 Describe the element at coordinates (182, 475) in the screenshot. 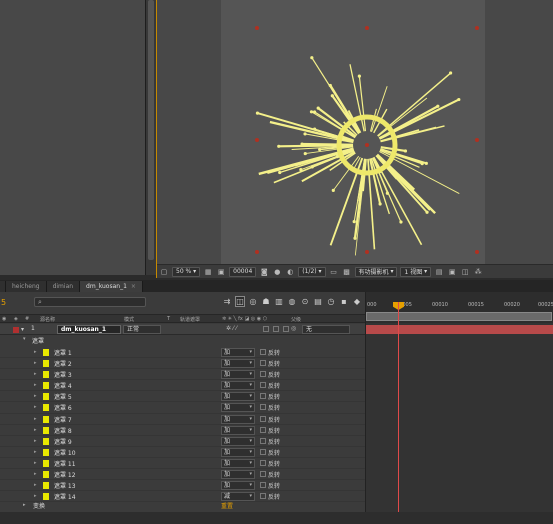

I see `mask-row: ▸ 遮罩 12 加 ▾ 反转` at that location.